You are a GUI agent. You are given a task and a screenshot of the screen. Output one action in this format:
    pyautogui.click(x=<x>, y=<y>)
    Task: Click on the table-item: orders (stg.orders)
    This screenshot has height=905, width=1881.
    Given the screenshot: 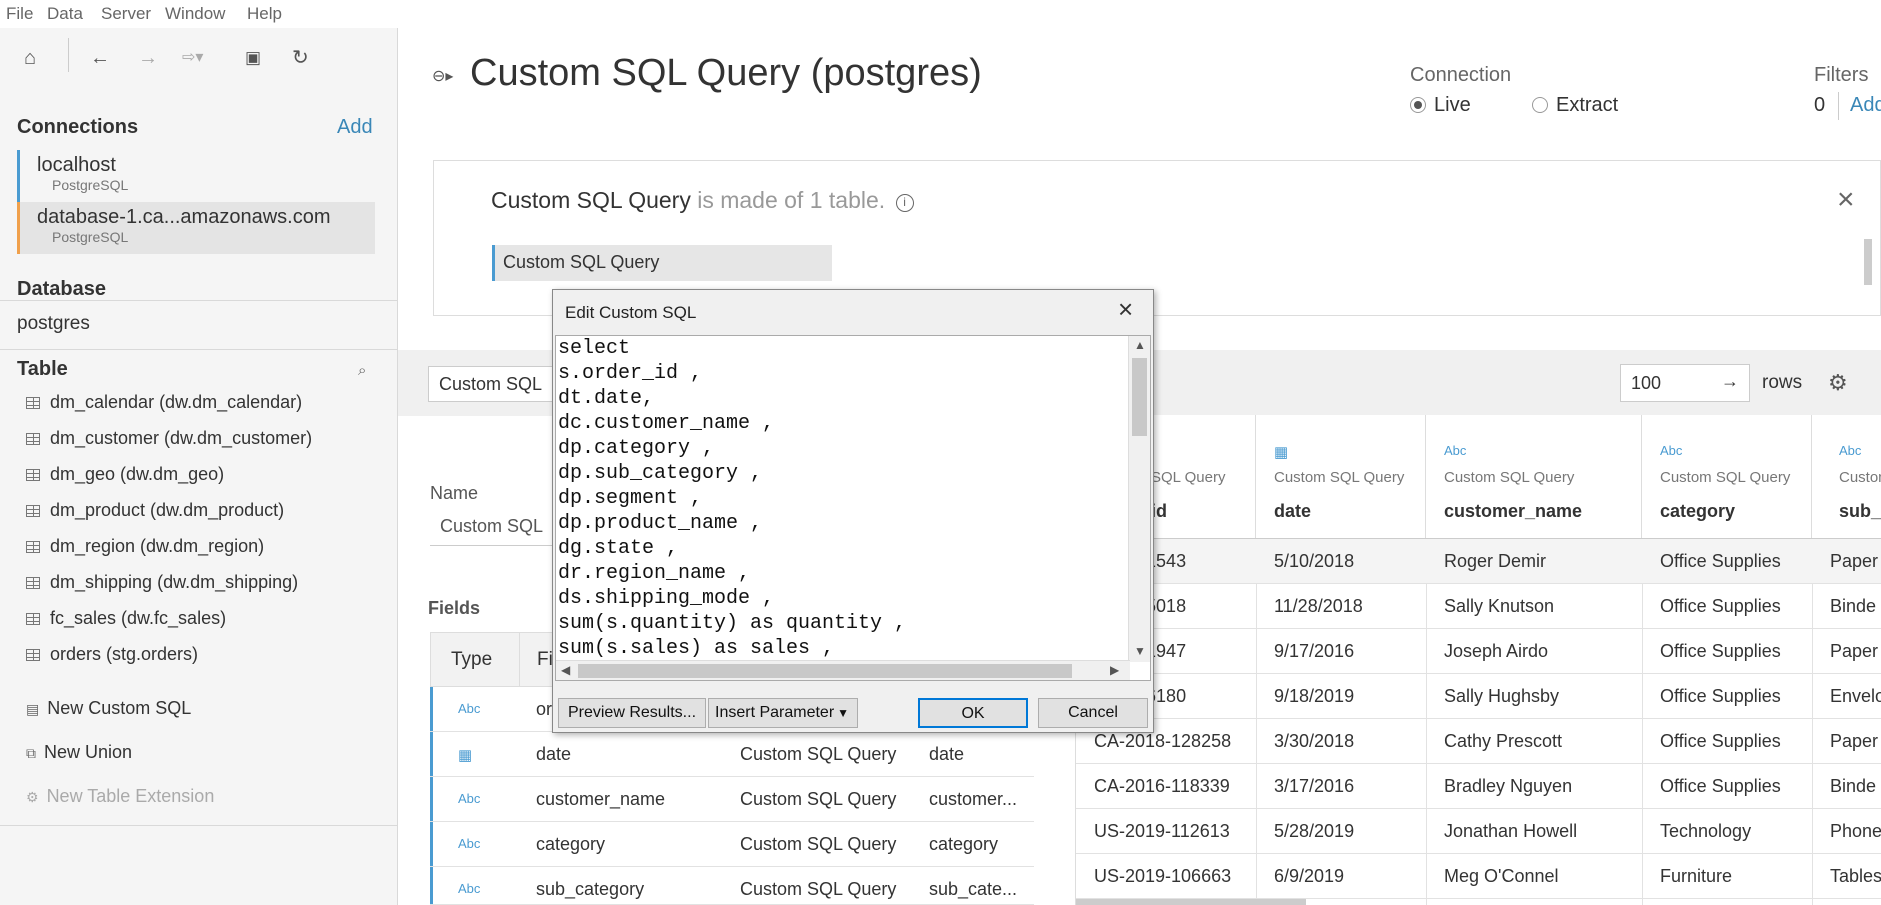 What is the action you would take?
    pyautogui.click(x=112, y=654)
    